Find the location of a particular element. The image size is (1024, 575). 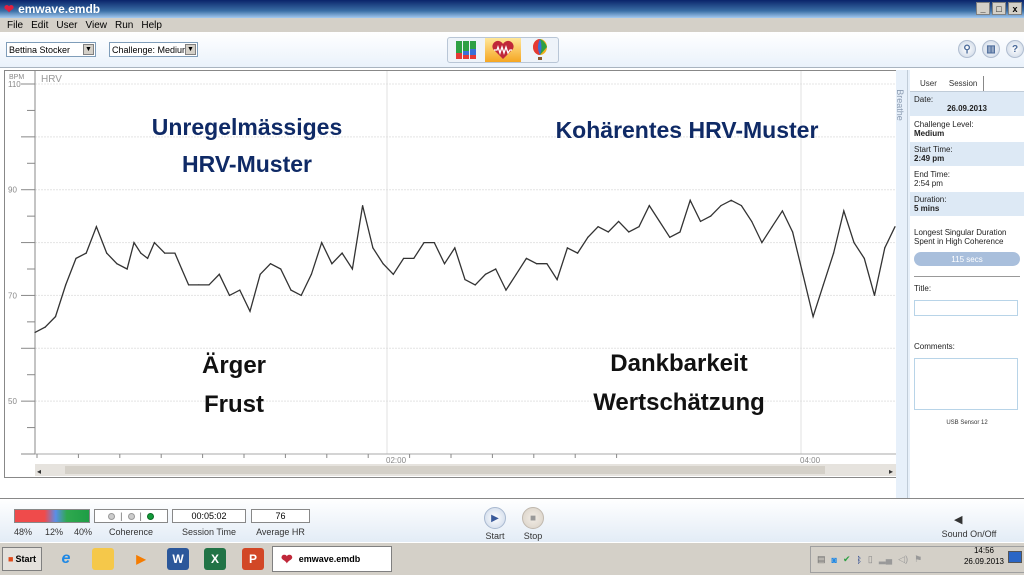

y-tick-label: 90 is located at coordinates (12, 190).